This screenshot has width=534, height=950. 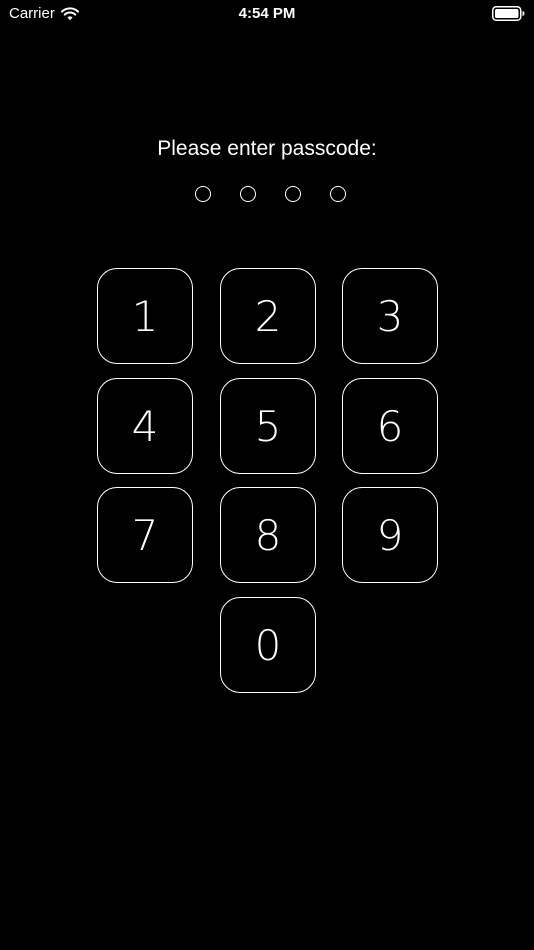 What do you see at coordinates (145, 316) in the screenshot?
I see `key-1: 1` at bounding box center [145, 316].